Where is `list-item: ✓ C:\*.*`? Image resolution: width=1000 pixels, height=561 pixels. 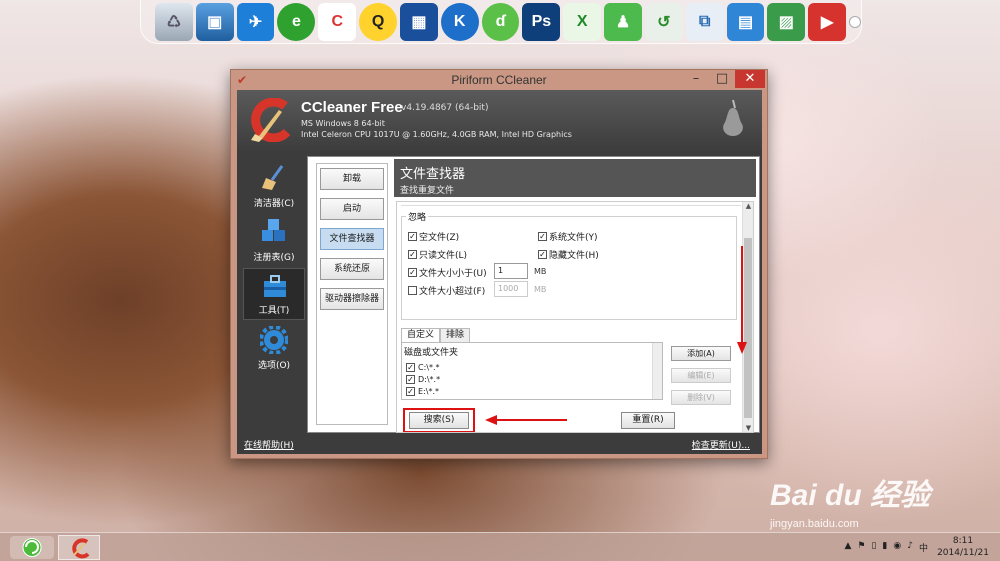 list-item: ✓ C:\*.* is located at coordinates (423, 367).